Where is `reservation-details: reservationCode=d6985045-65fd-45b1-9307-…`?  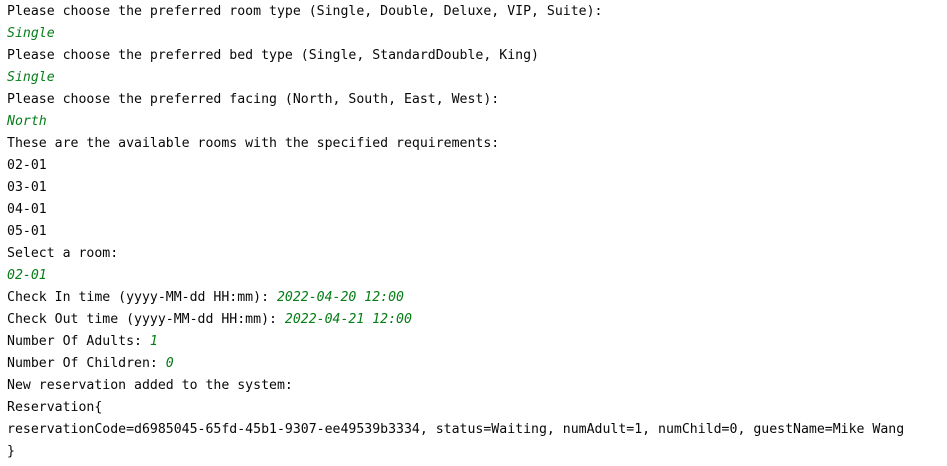
reservation-details: reservationCode=d6985045-65fd-45b1-9307-… is located at coordinates (456, 429).